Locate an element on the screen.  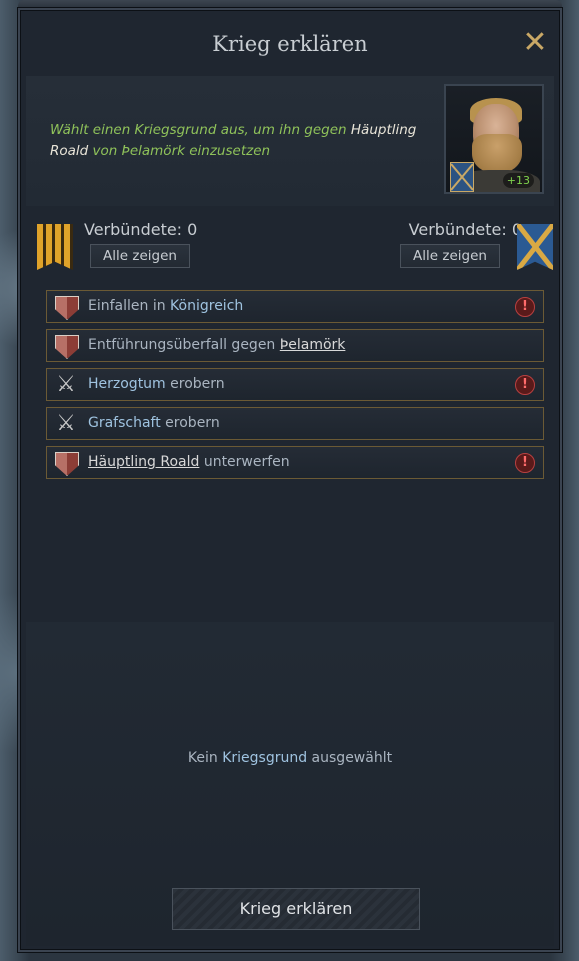
own-coat-of-arms-icon is located at coordinates (55, 247).